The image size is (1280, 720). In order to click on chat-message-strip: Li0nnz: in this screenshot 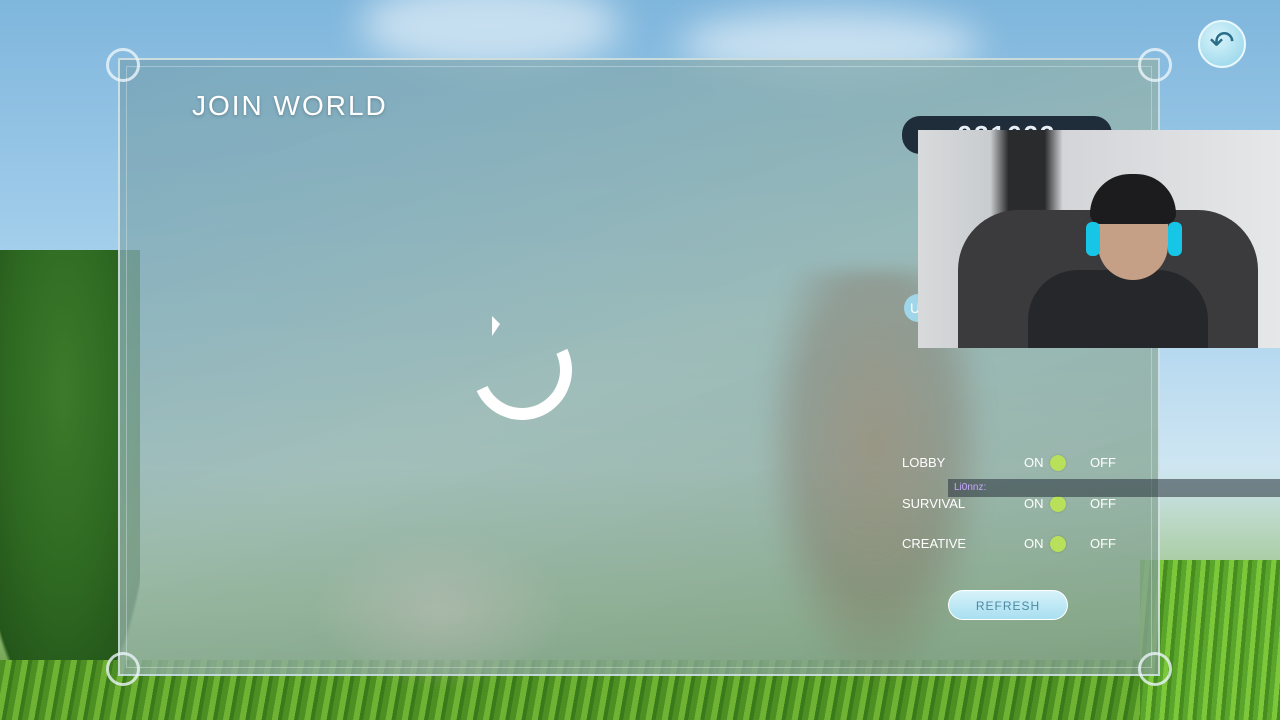, I will do `click(1114, 488)`.